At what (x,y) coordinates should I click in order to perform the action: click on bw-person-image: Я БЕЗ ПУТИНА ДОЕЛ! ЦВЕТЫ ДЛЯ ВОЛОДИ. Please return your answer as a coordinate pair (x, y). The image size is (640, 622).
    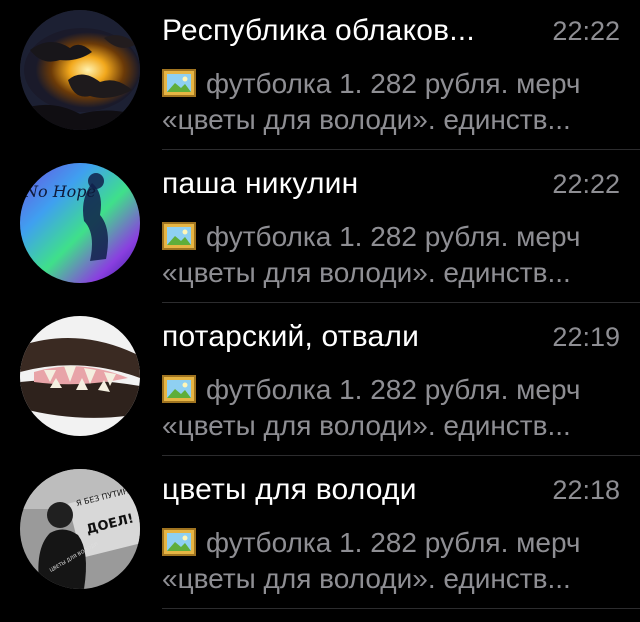
    Looking at the image, I should click on (80, 529).